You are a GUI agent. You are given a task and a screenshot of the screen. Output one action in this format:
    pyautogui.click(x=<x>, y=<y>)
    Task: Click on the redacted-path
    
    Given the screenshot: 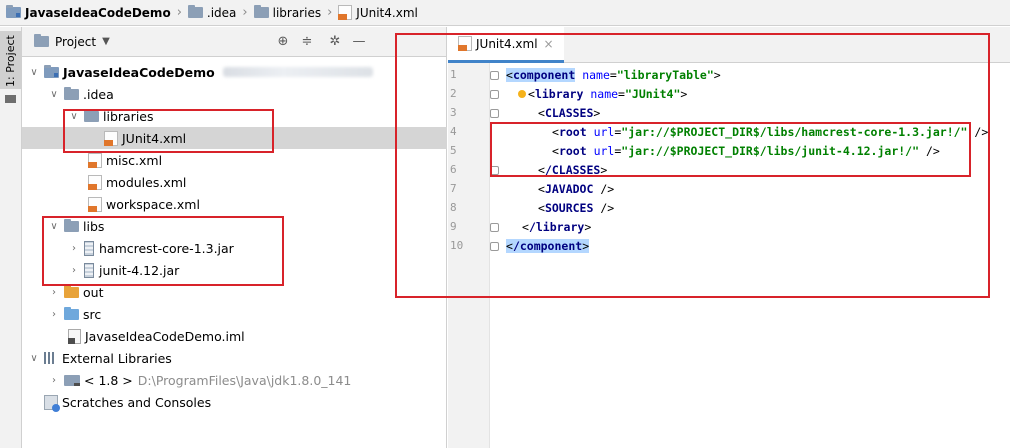 What is the action you would take?
    pyautogui.click(x=297, y=72)
    